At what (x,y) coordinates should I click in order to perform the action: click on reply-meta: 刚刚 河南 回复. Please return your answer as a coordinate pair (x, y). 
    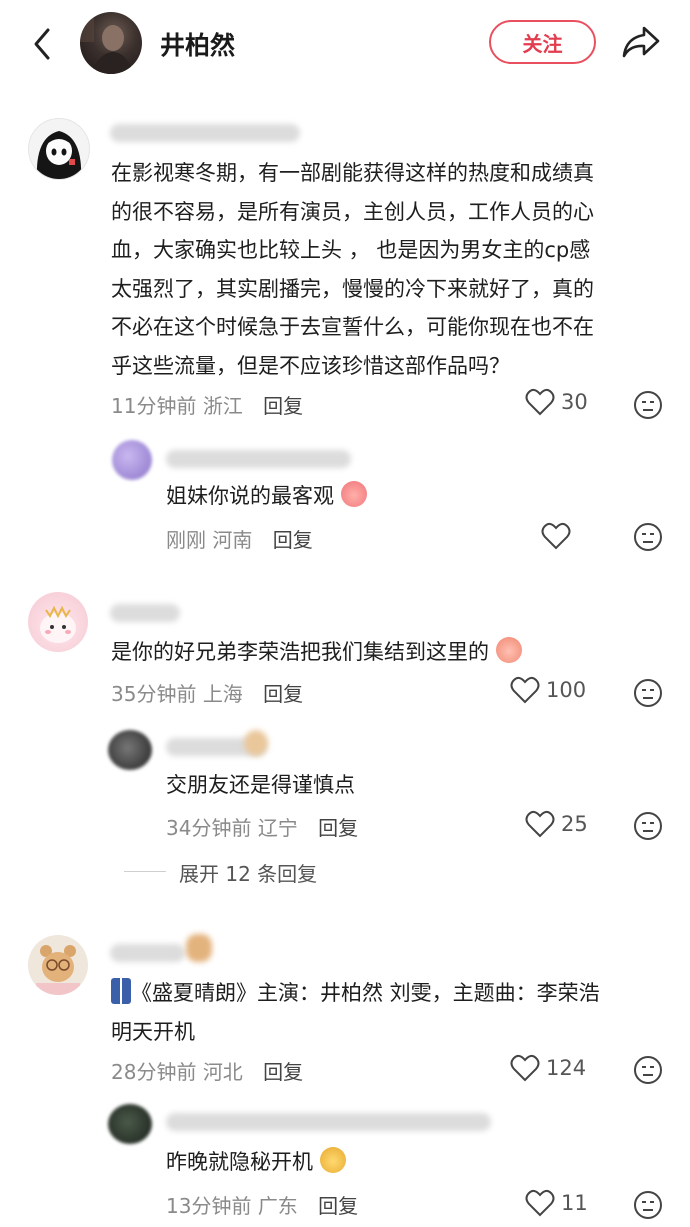
    Looking at the image, I should click on (239, 540).